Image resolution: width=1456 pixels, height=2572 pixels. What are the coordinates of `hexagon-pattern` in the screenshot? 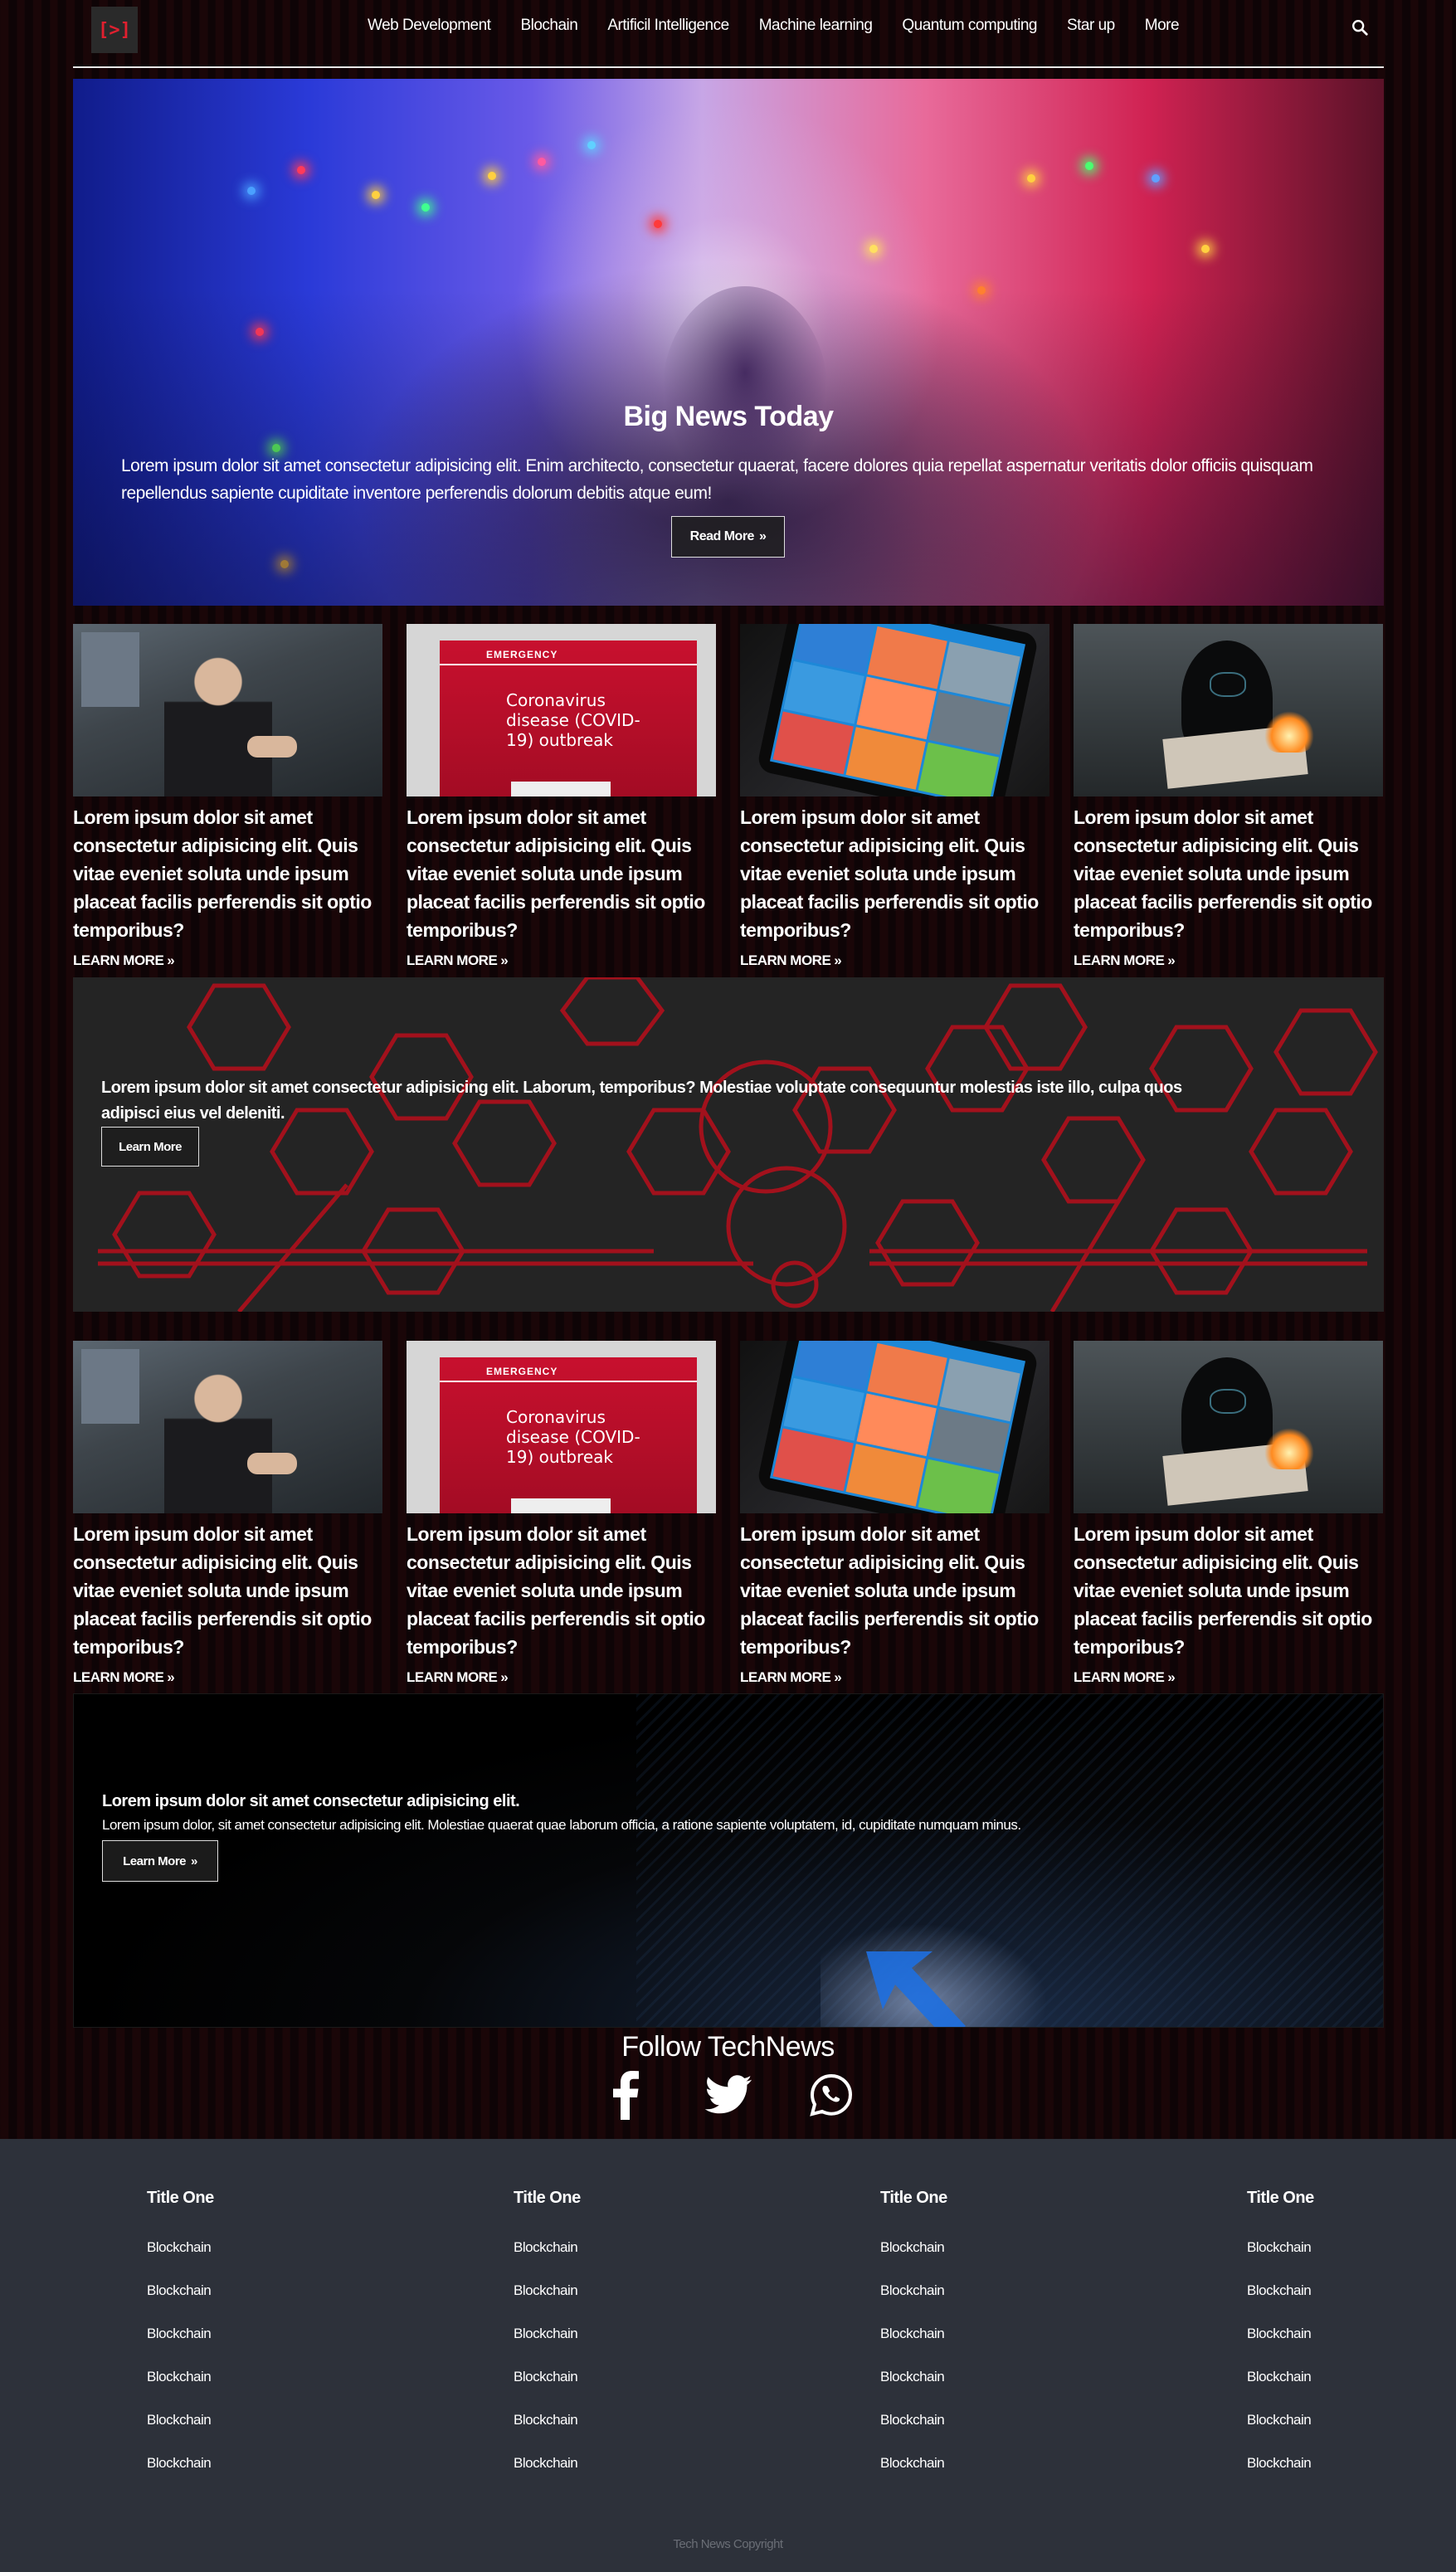 It's located at (738, 1145).